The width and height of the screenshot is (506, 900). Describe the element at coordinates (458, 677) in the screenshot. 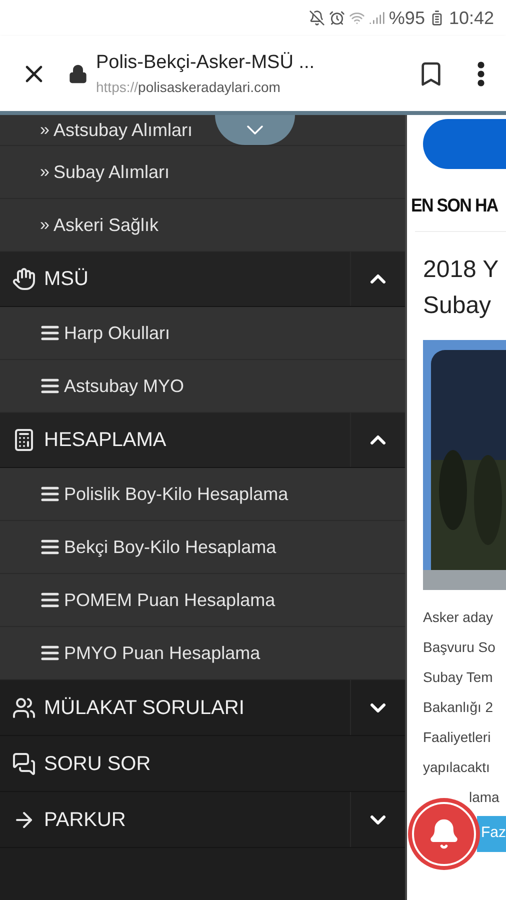

I see `excerpt-line: Subay Tem` at that location.